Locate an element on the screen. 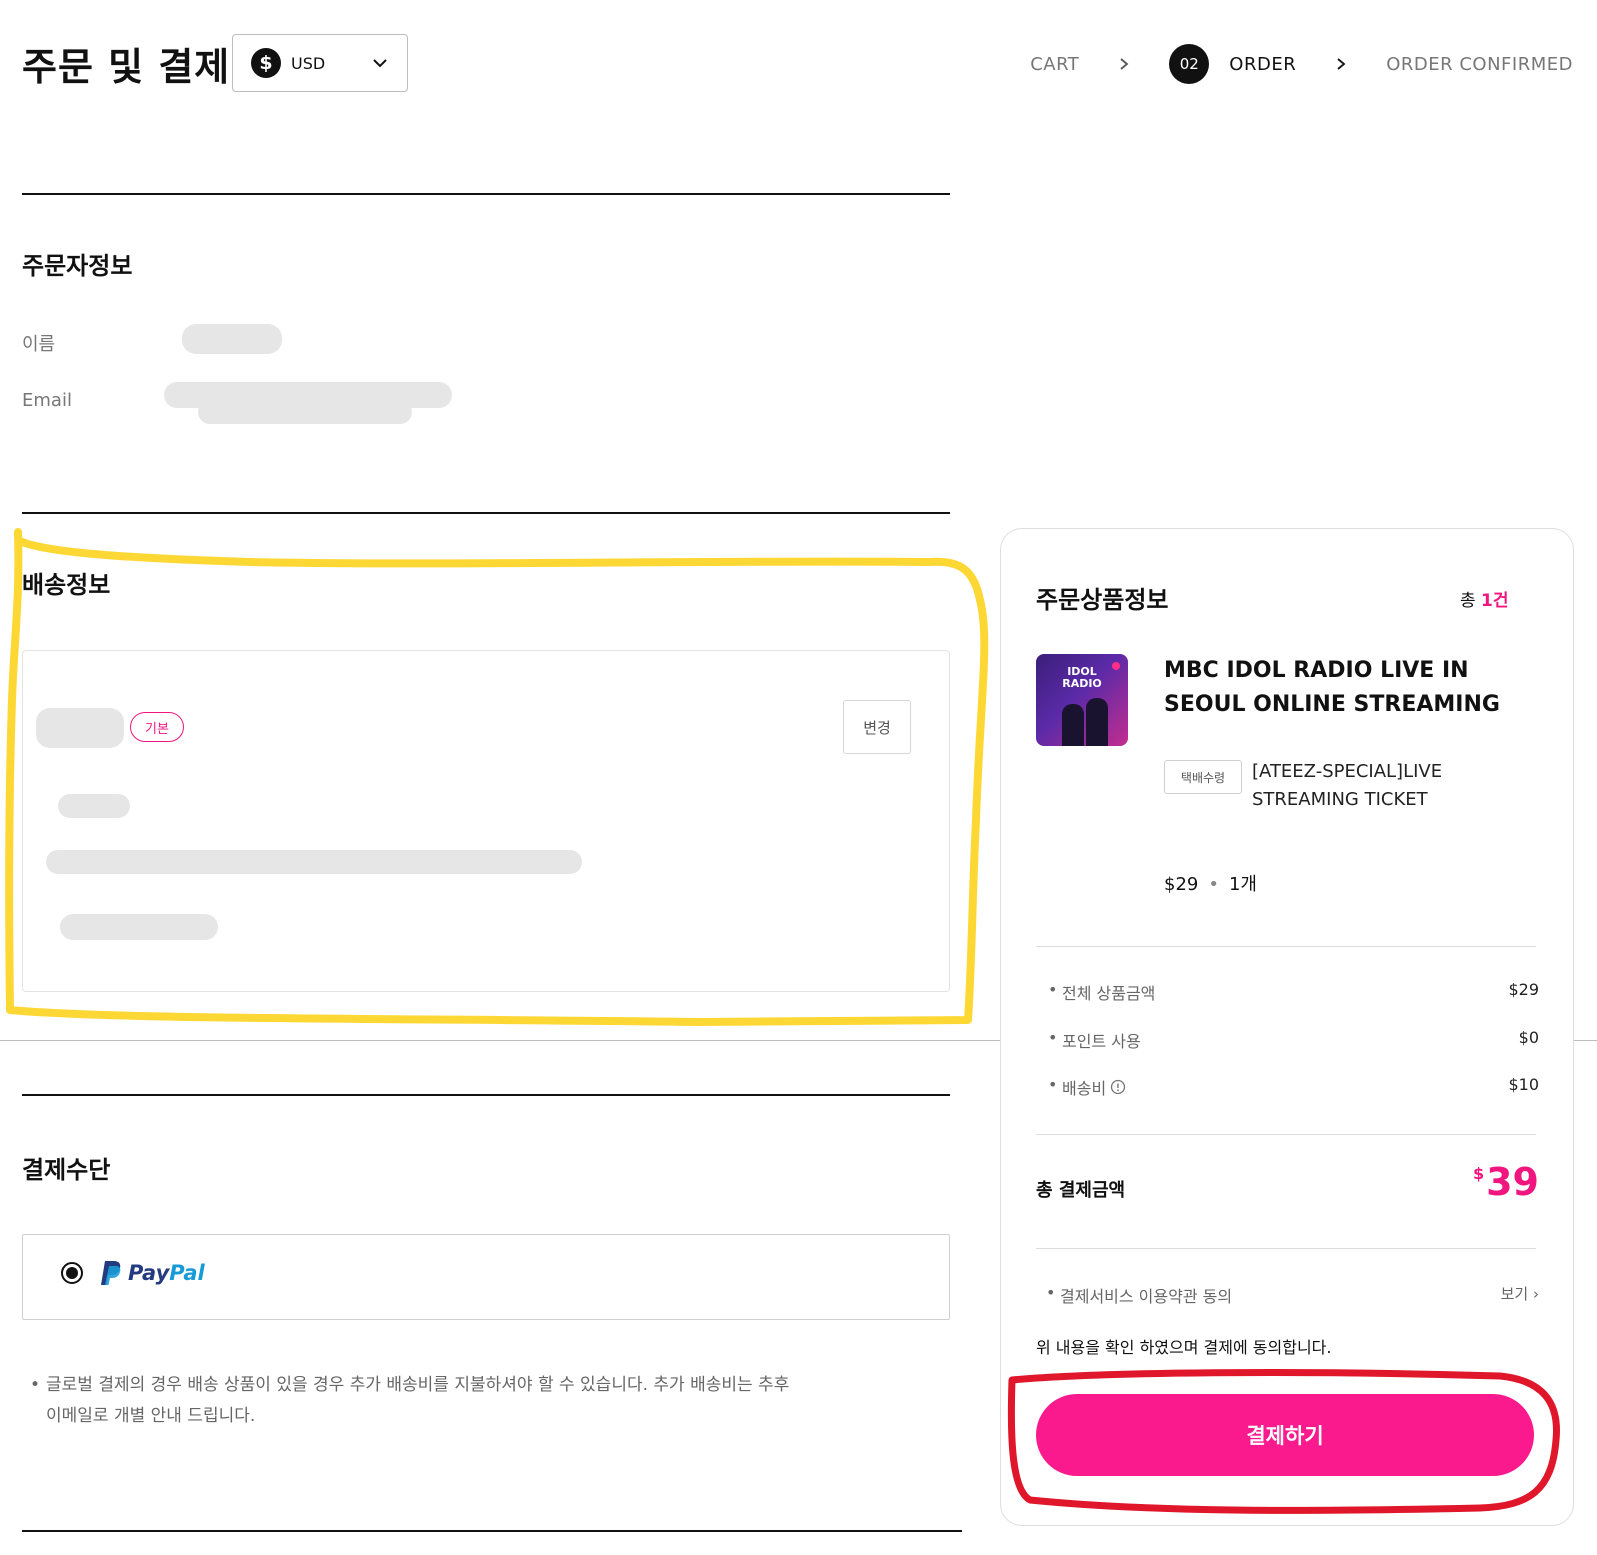  paypal-logo: PayPal is located at coordinates (152, 1273).